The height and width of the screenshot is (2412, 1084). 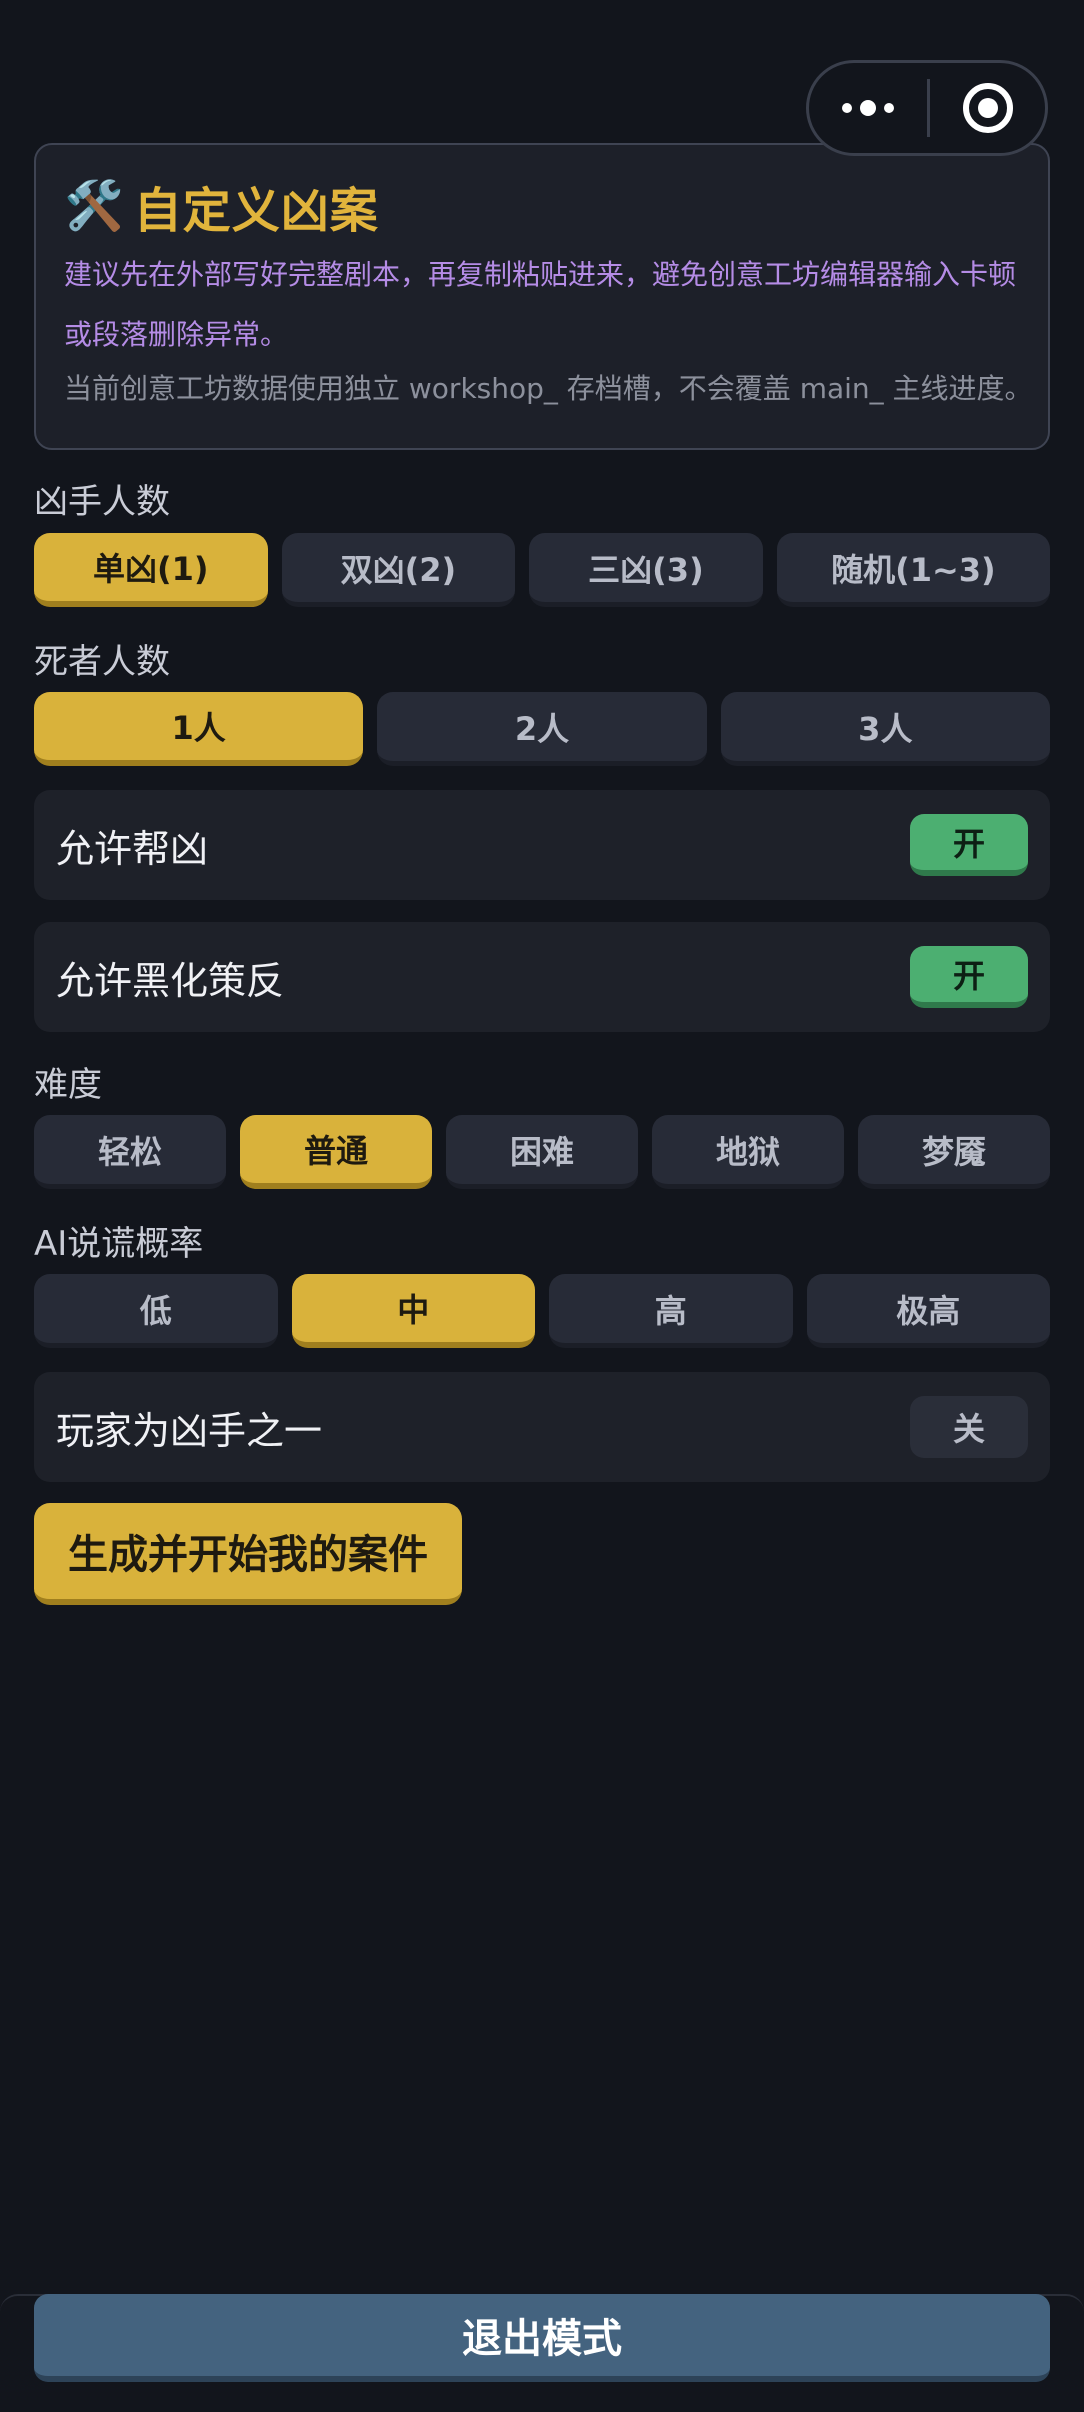 I want to click on killers-option-1: 单凶(1), so click(x=151, y=570).